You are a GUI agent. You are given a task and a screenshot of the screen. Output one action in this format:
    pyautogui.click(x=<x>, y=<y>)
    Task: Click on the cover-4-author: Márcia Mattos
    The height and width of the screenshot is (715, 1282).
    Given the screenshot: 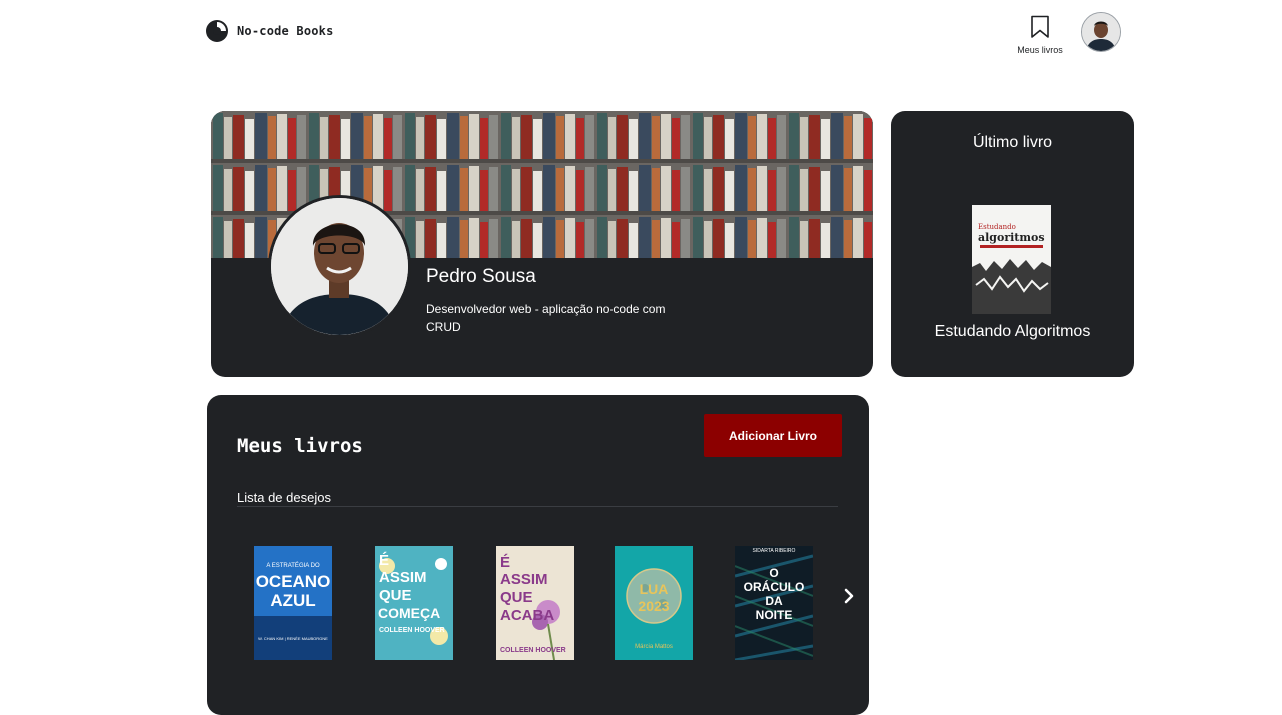 What is the action you would take?
    pyautogui.click(x=654, y=647)
    